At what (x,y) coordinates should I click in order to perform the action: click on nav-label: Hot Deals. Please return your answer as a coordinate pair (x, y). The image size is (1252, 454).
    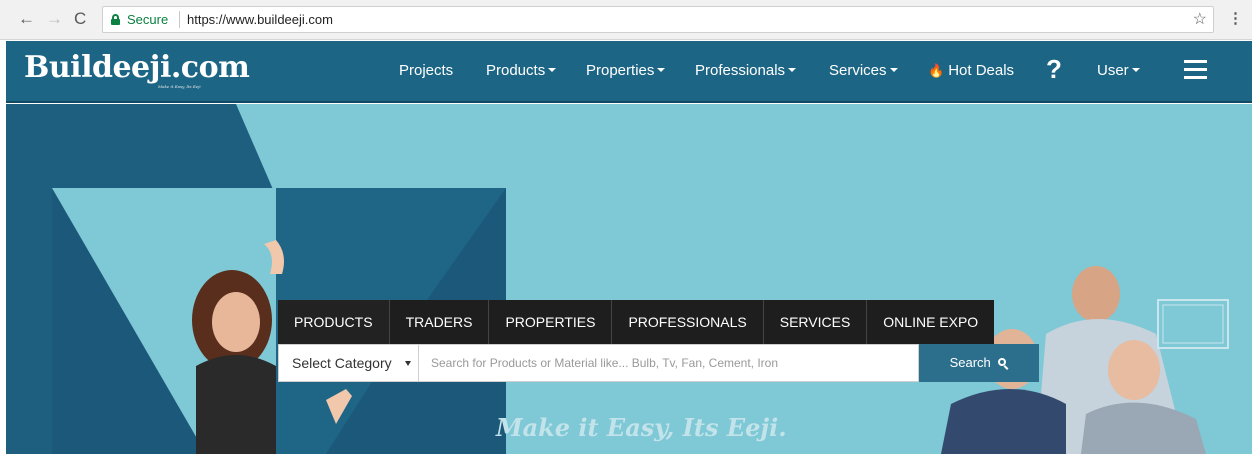
    Looking at the image, I should click on (981, 70).